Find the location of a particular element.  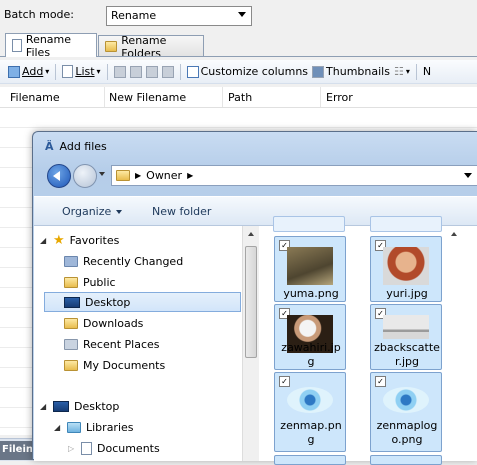

thumbnails-button: Thumbnails is located at coordinates (351, 71).